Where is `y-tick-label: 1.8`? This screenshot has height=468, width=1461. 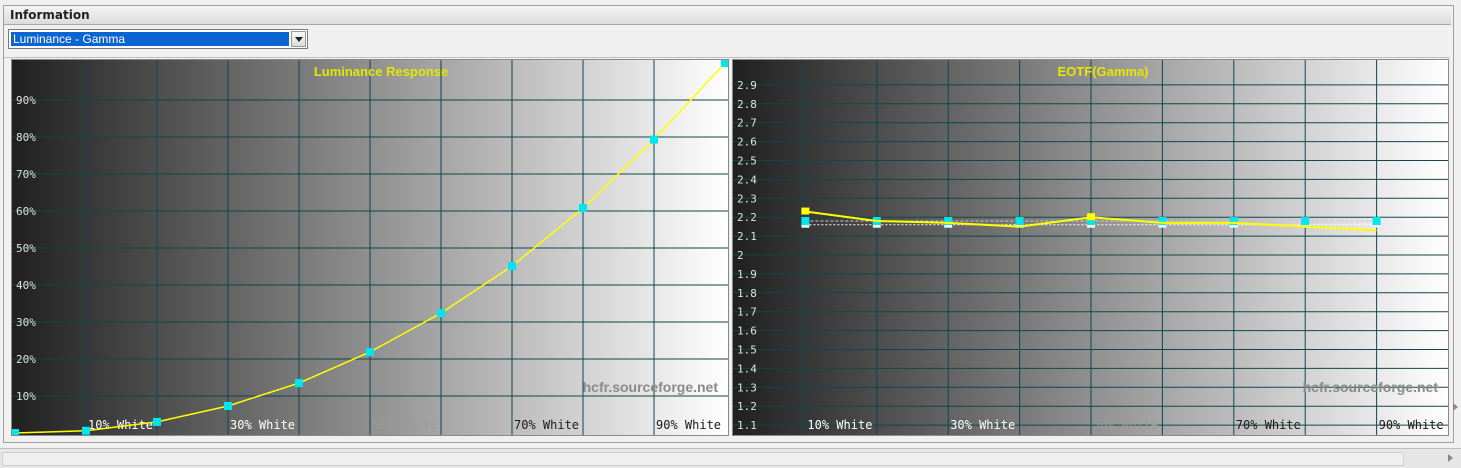
y-tick-label: 1.8 is located at coordinates (747, 293).